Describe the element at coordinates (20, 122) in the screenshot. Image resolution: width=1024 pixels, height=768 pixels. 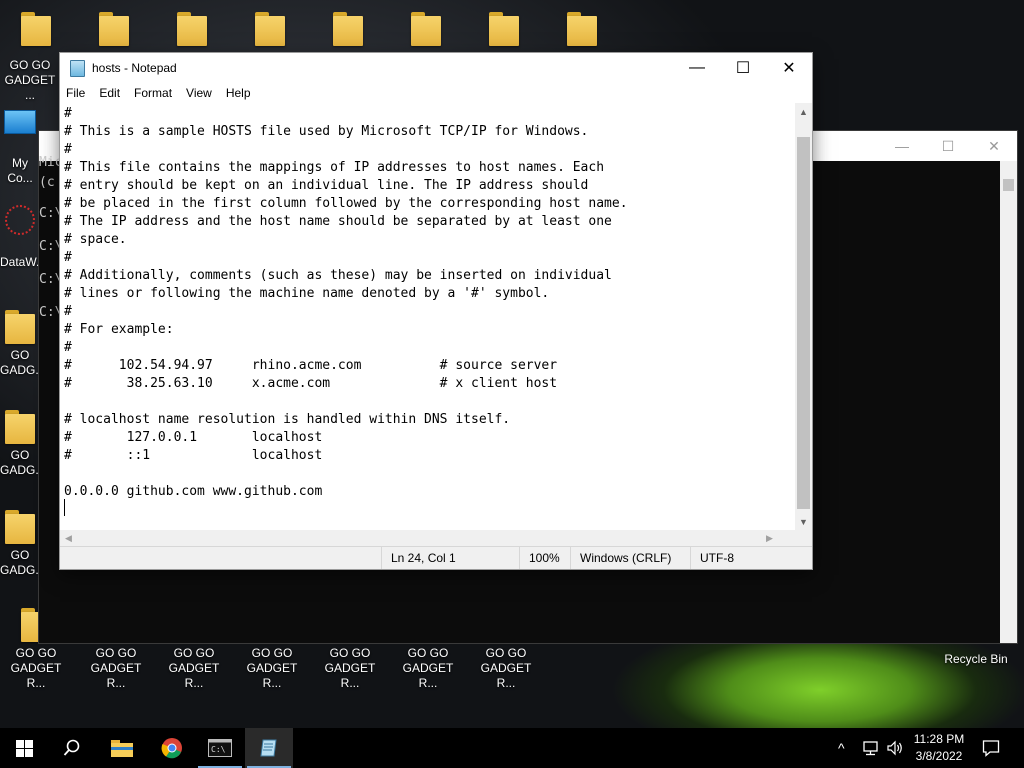
I see `computer-icon` at that location.